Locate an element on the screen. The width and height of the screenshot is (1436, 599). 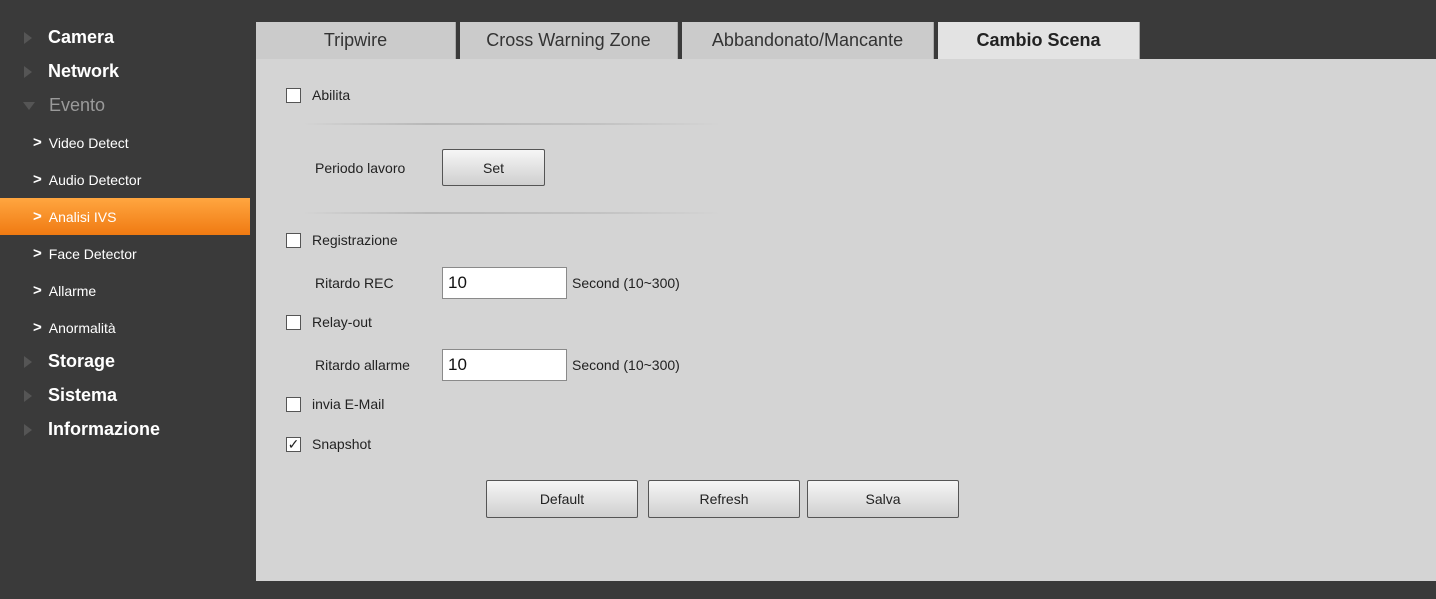
tab-tripwire: Tripwire is located at coordinates (356, 40).